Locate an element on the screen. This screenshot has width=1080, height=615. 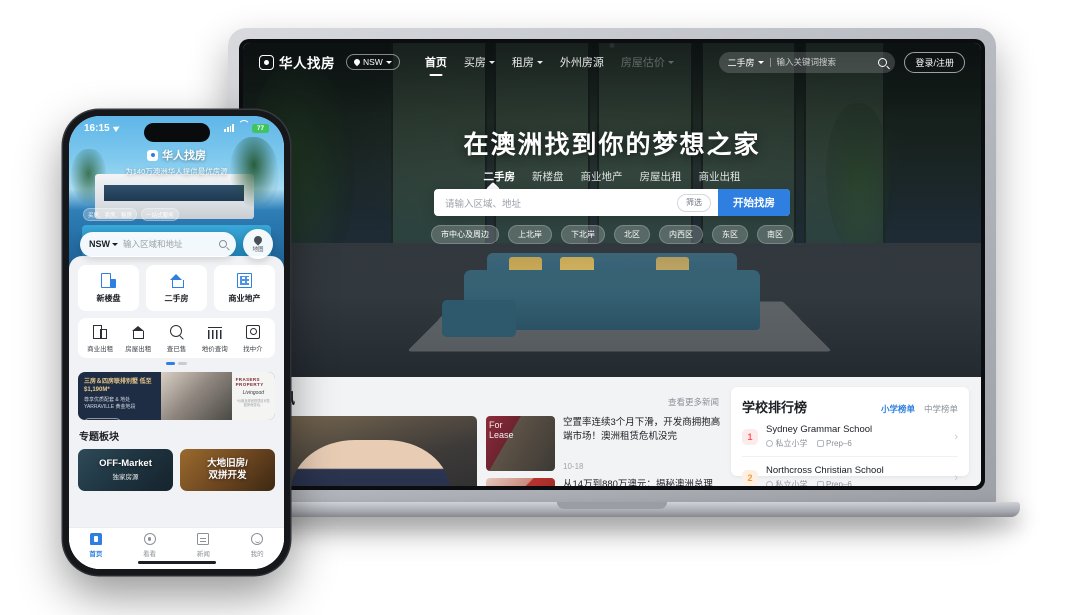
quick-link-house-rent: 房屋出租 is located at coordinates (138, 339).